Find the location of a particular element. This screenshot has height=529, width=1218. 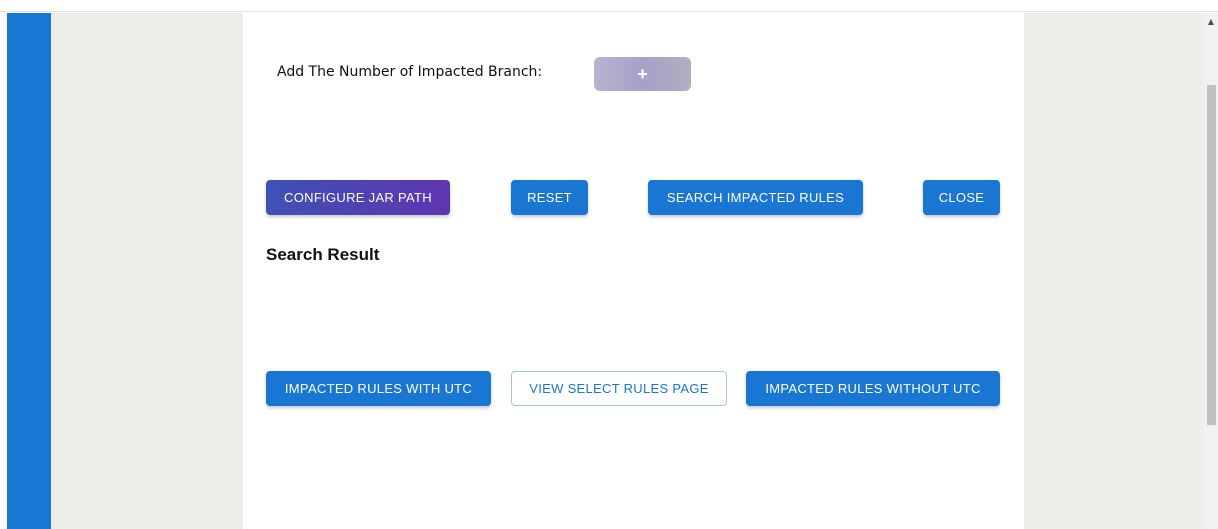

left-nav-bar is located at coordinates (29, 271).